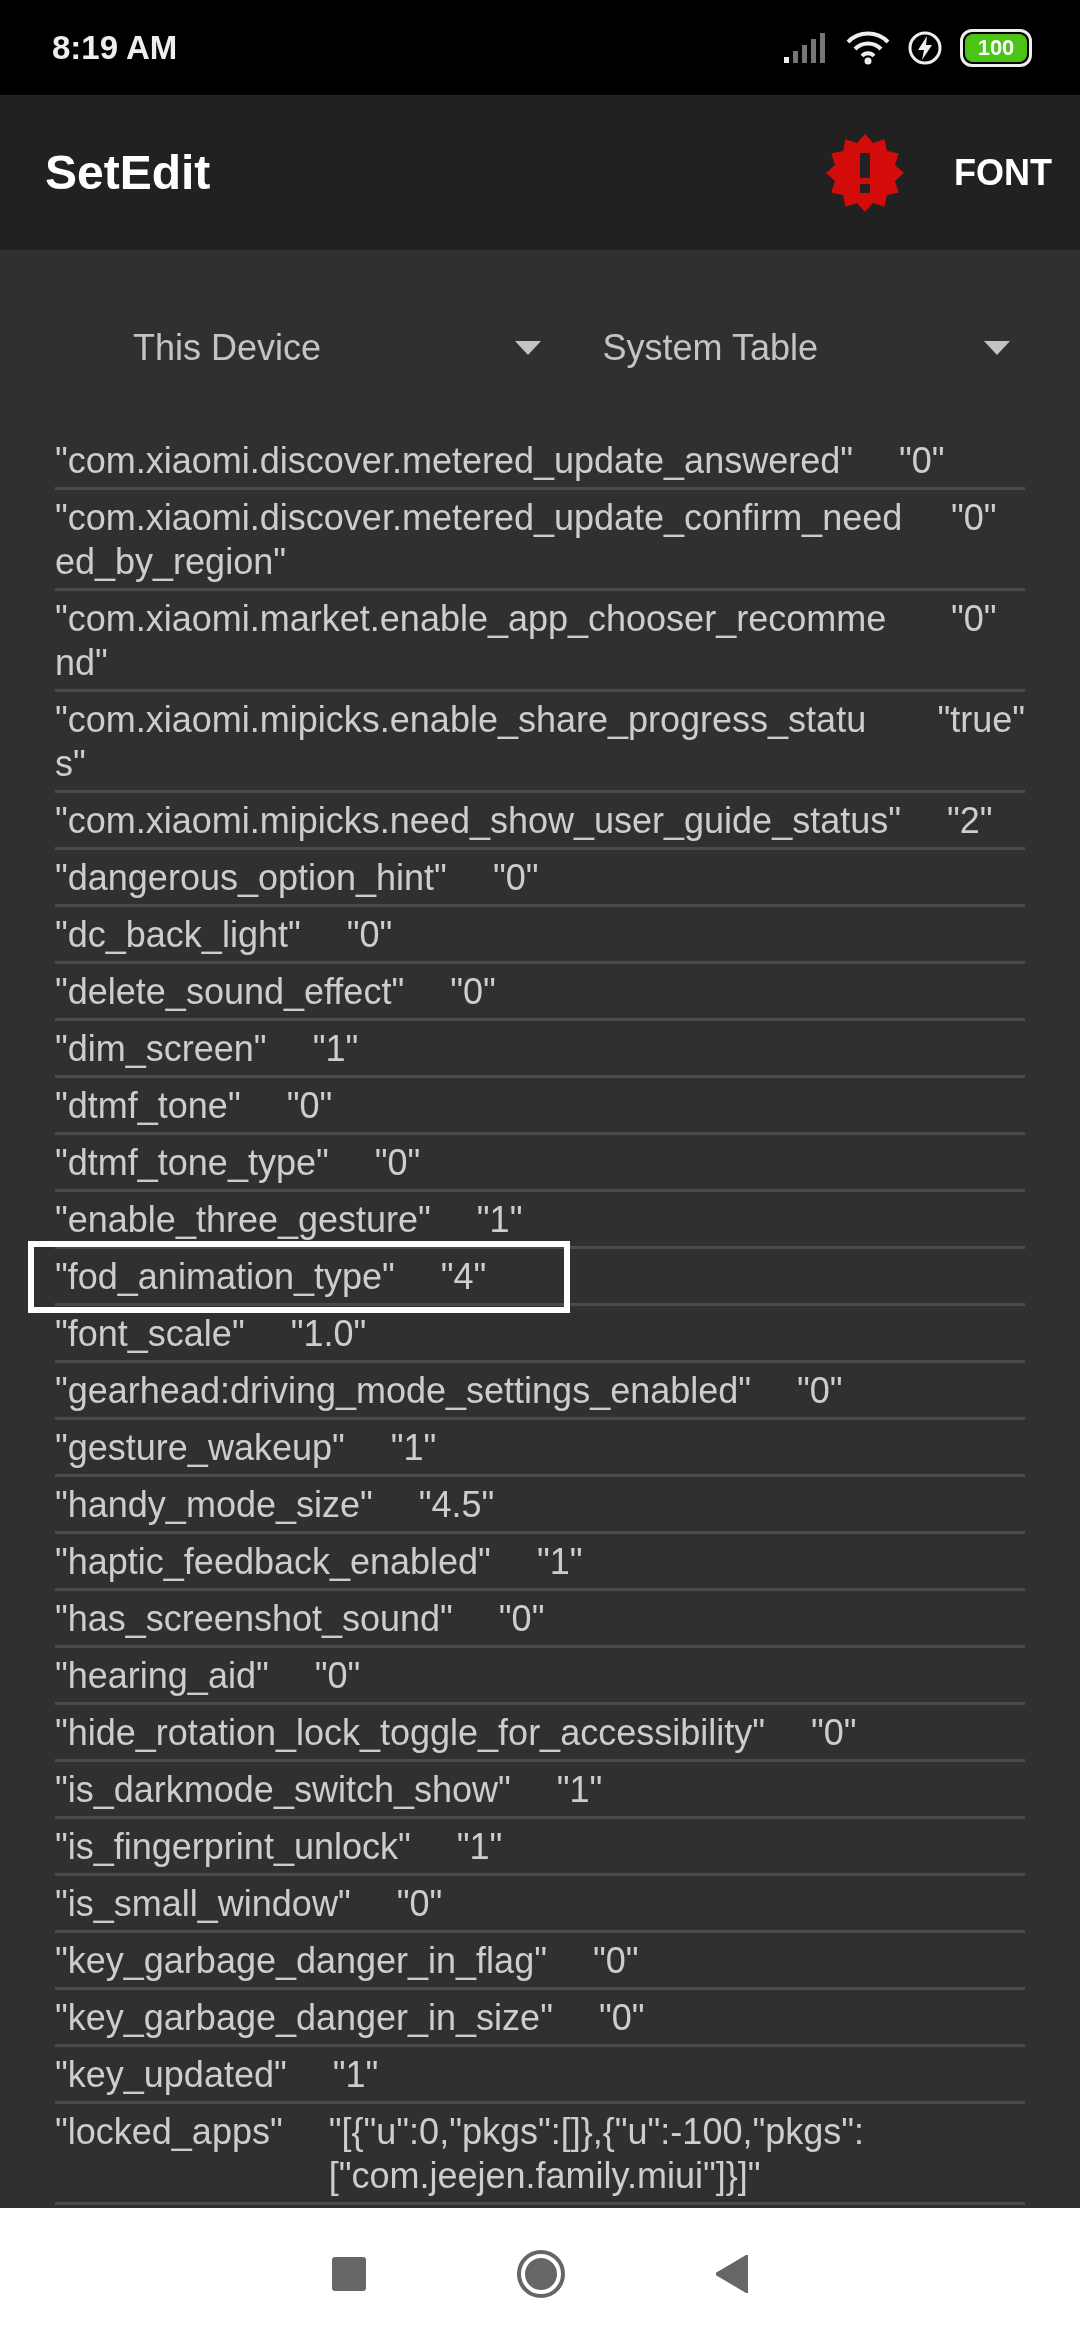 The height and width of the screenshot is (2340, 1080). What do you see at coordinates (328, 1334) in the screenshot?
I see `setting-value: "1.0"` at bounding box center [328, 1334].